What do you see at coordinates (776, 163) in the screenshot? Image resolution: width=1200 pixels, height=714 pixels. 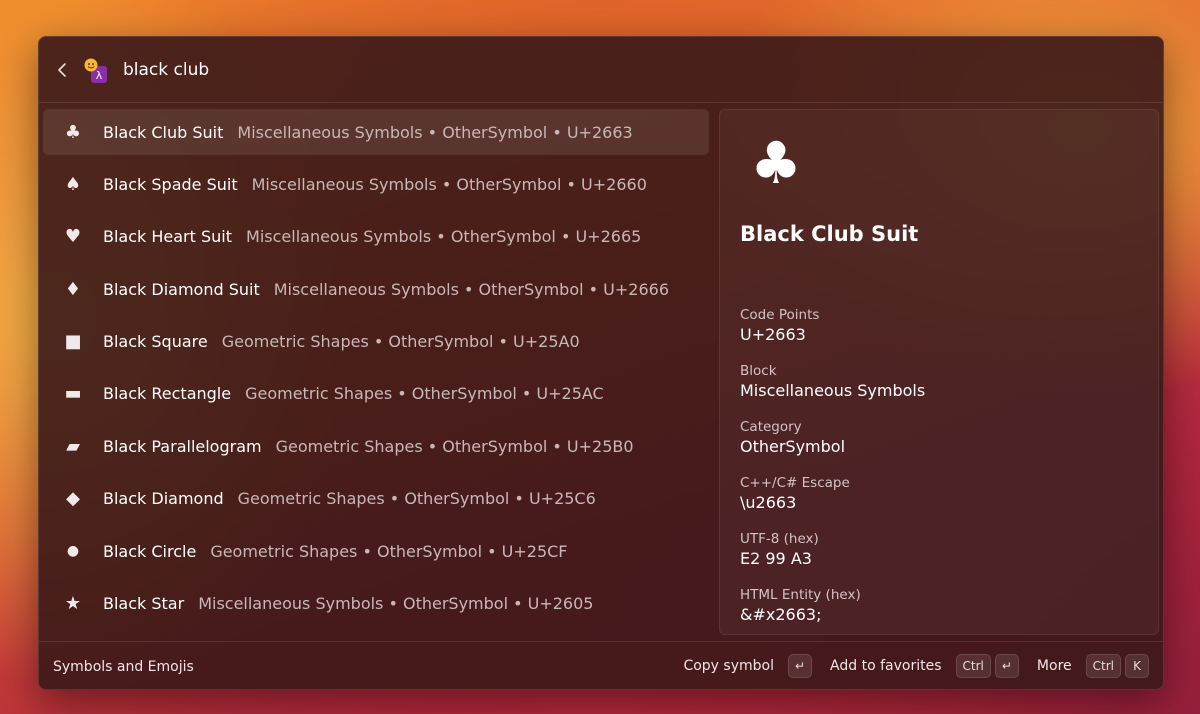 I see `club-suit-preview-icon: ♣` at bounding box center [776, 163].